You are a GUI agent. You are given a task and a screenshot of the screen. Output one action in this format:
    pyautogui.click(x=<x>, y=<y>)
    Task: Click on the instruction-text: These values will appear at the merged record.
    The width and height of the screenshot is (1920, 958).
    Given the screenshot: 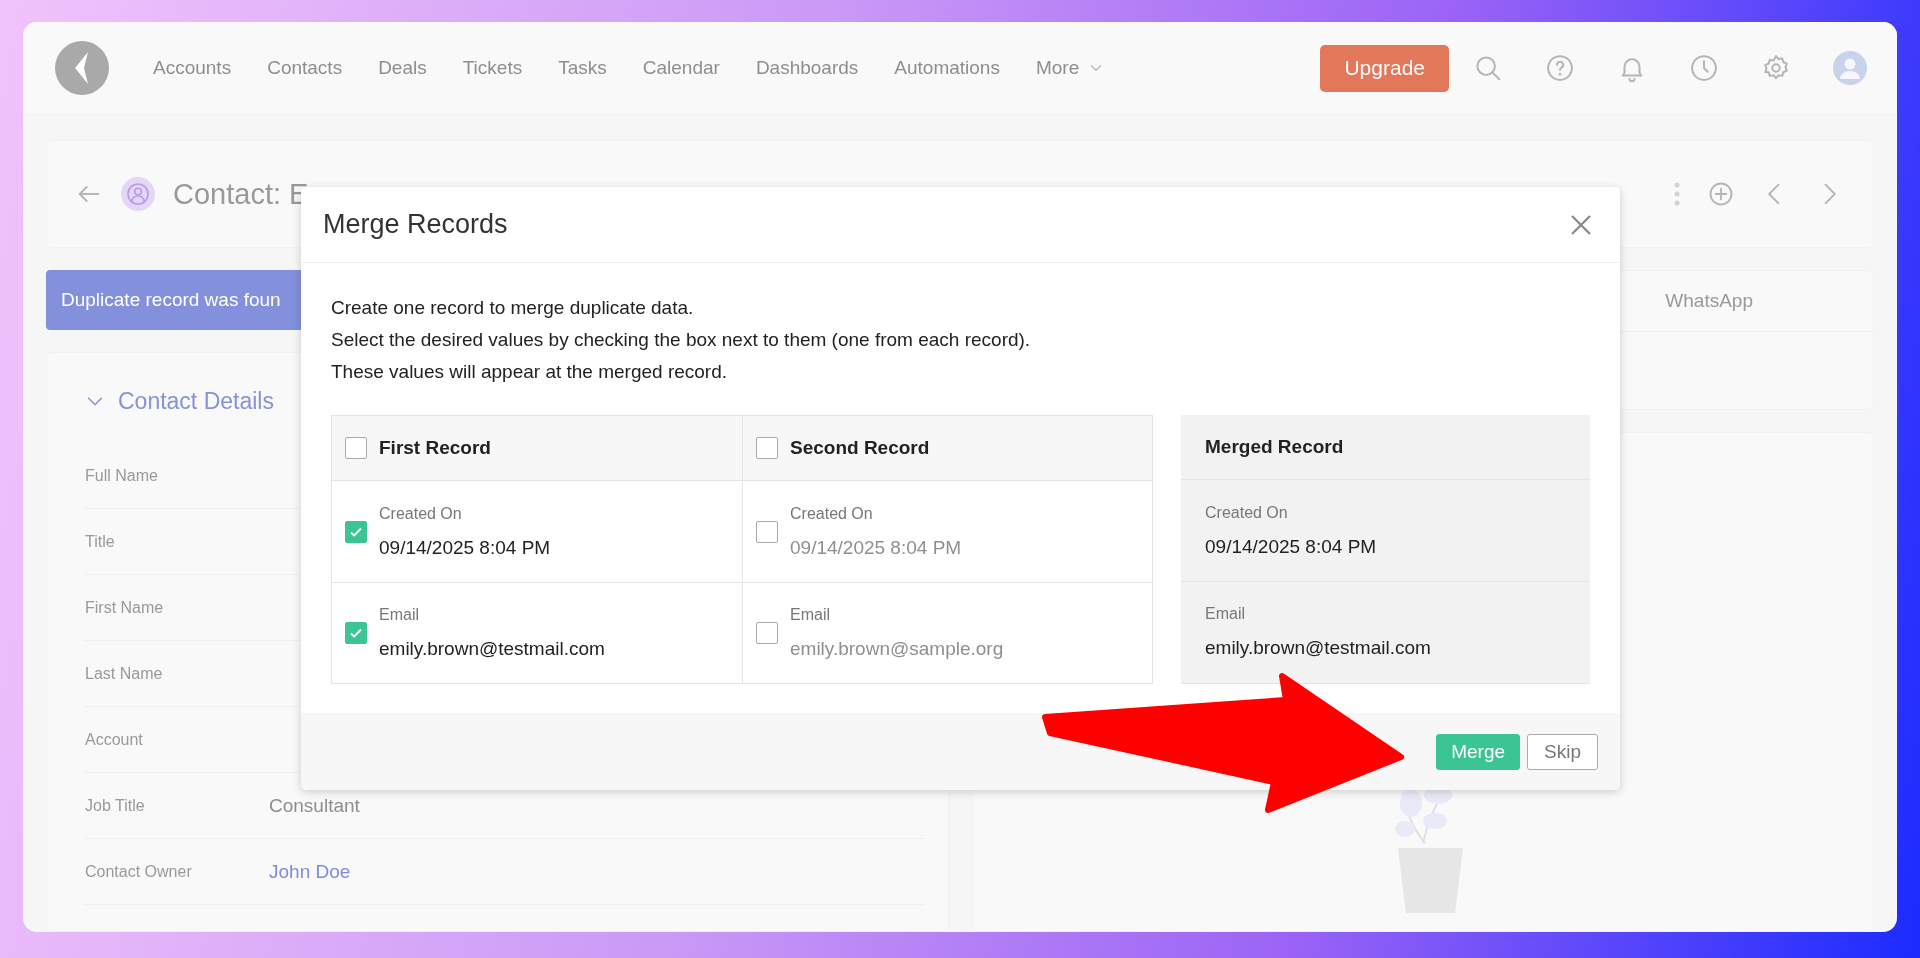 What is the action you would take?
    pyautogui.click(x=530, y=372)
    